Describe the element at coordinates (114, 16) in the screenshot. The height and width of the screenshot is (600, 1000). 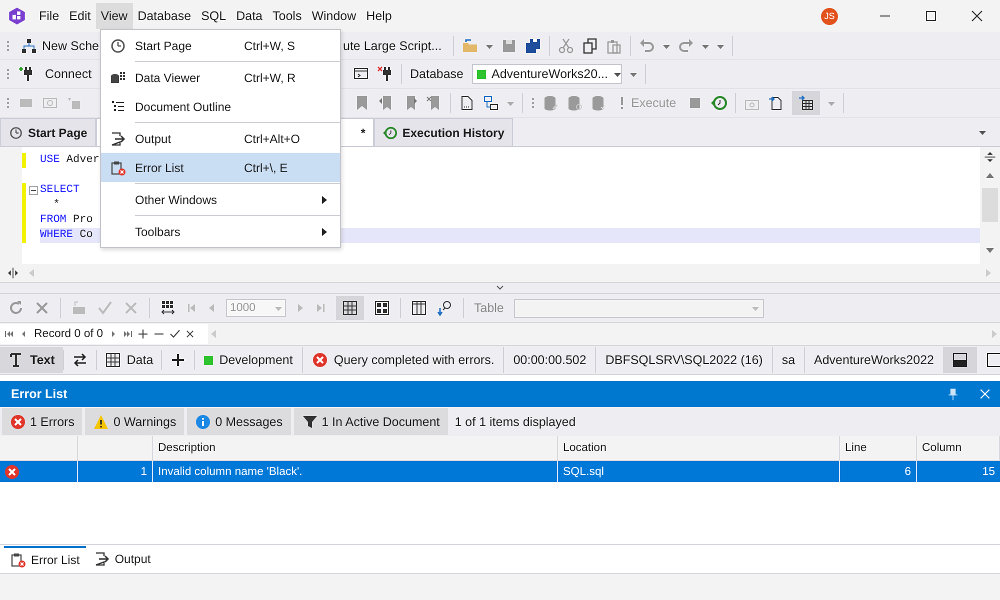
I see `menu-bar-item: View` at that location.